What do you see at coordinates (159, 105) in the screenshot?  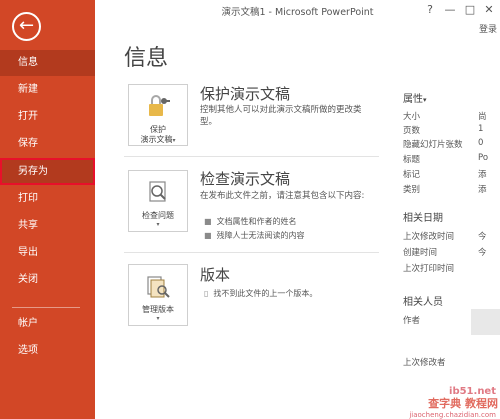 I see `lock-key-icon` at bounding box center [159, 105].